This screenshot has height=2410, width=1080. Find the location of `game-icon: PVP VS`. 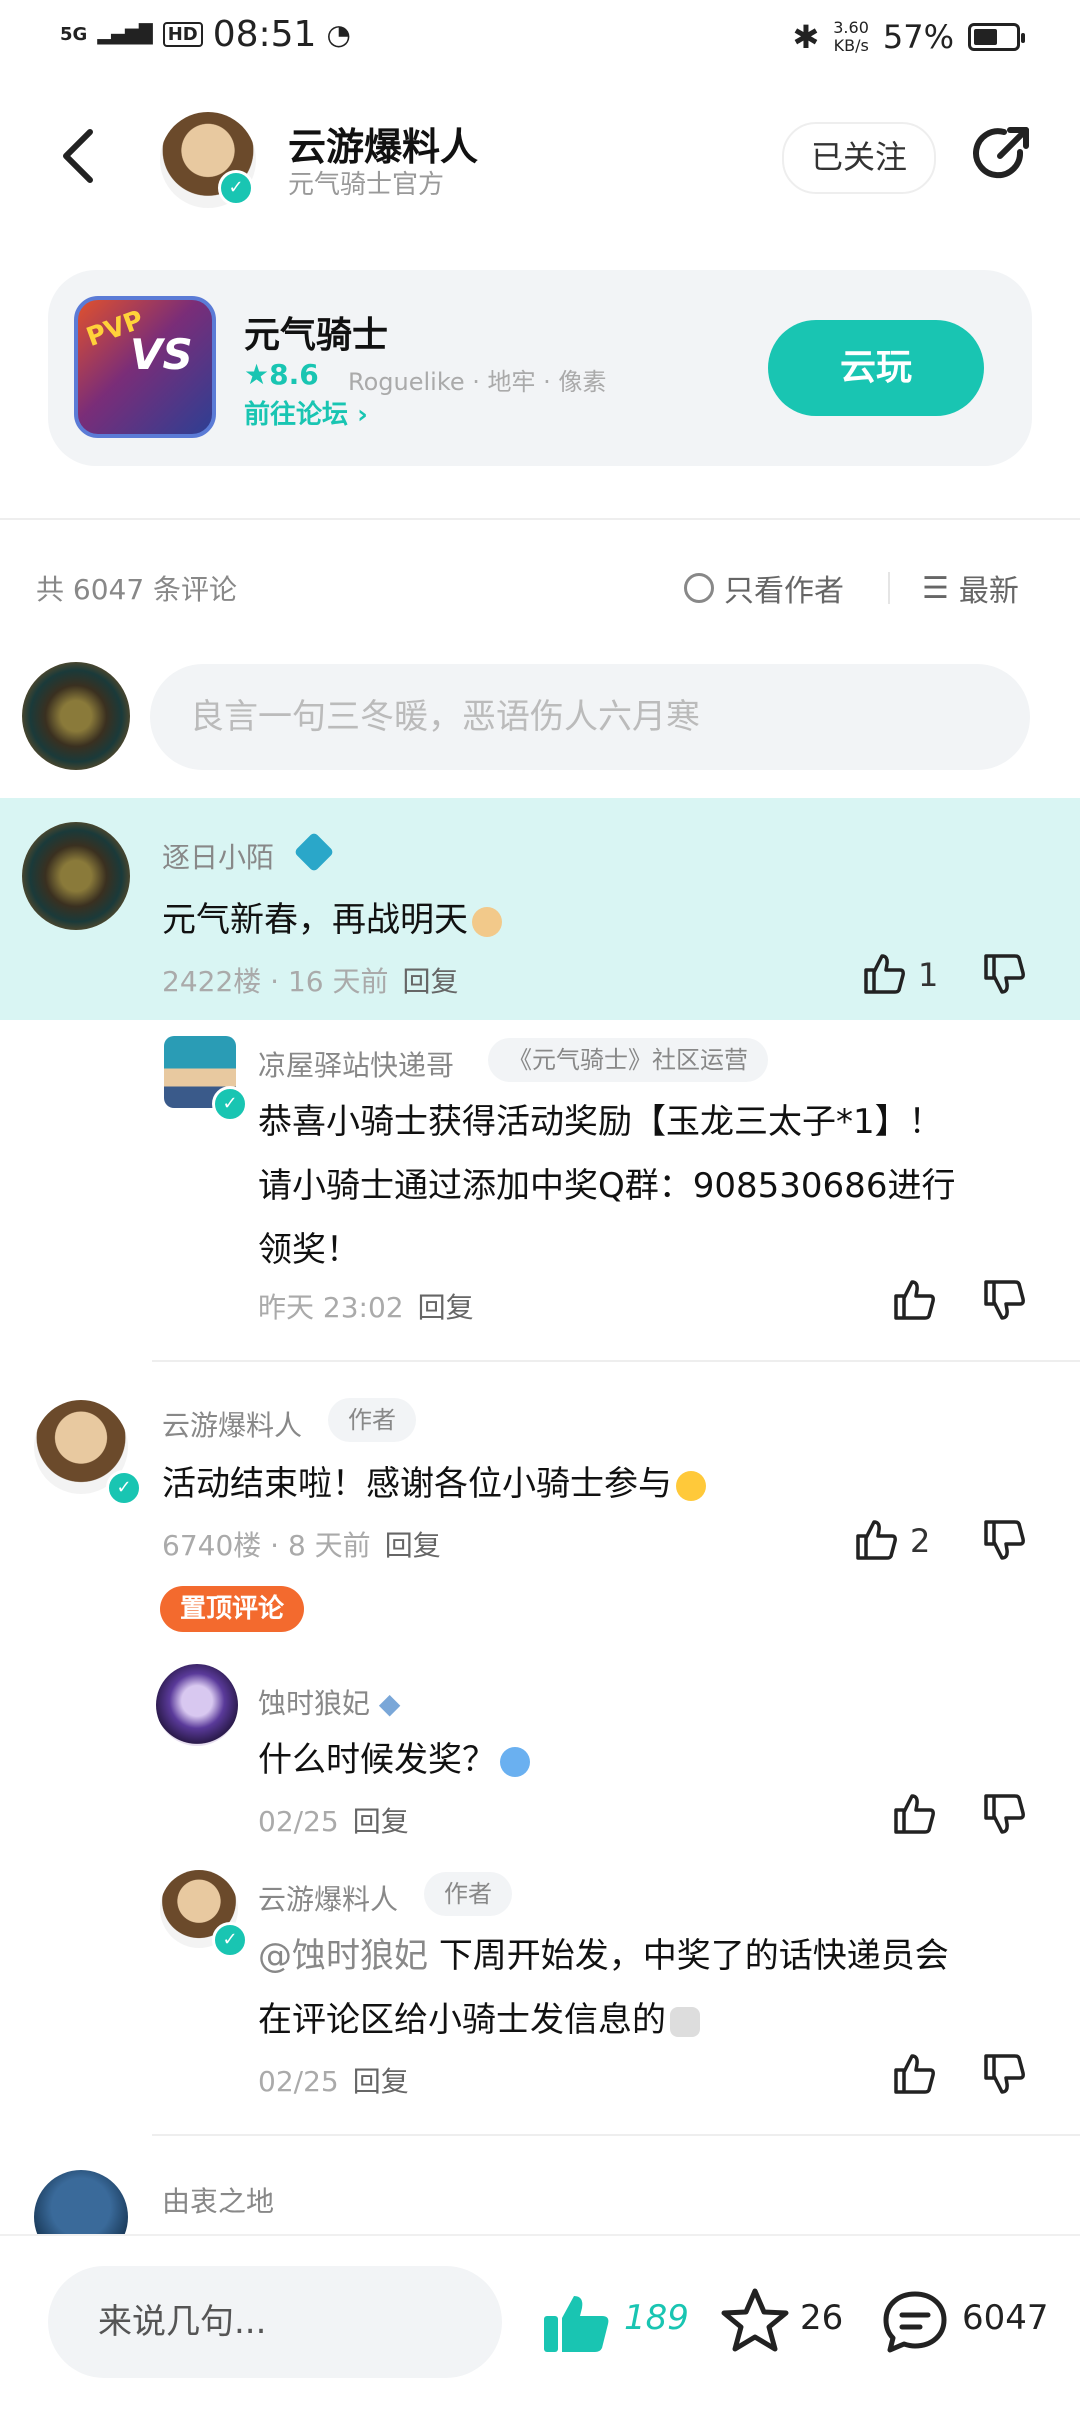

game-icon: PVP VS is located at coordinates (145, 367).